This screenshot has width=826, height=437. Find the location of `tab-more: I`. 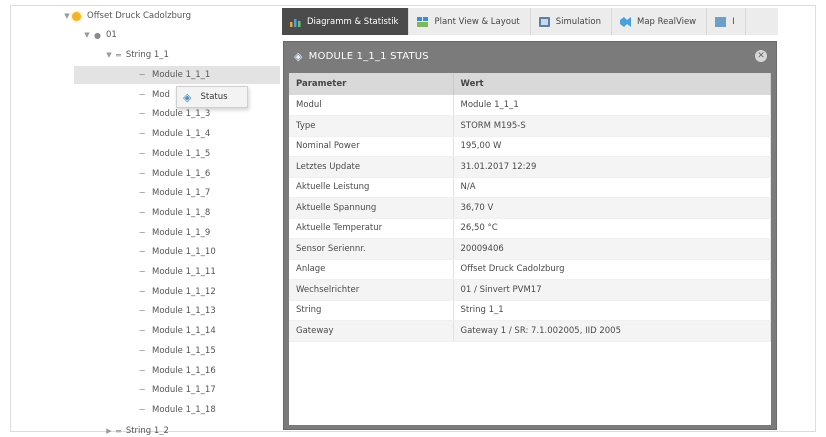

tab-more: I is located at coordinates (726, 21).